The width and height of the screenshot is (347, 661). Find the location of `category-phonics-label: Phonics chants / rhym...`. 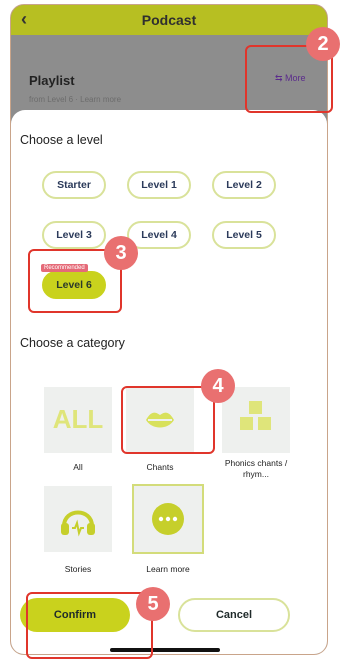

category-phonics-label: Phonics chants / rhym... is located at coordinates (256, 468).